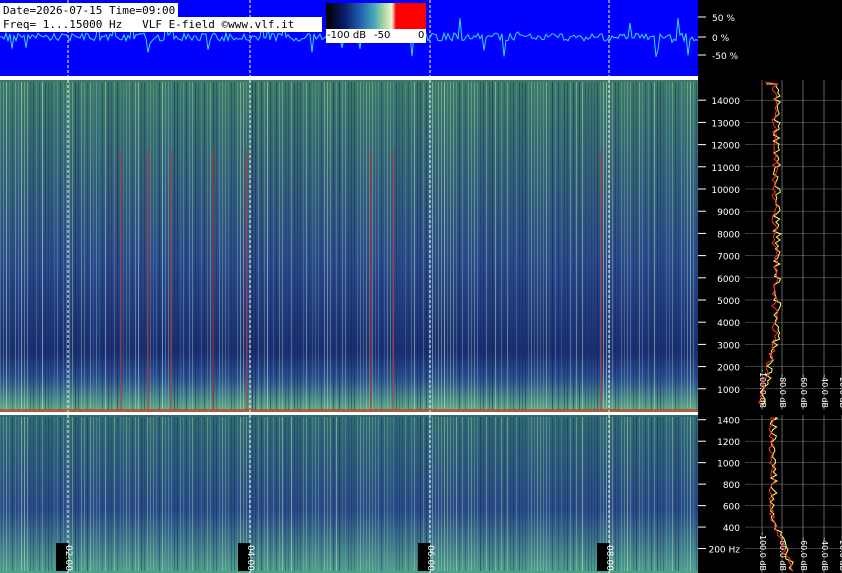 The image size is (842, 573). I want to click on frequency-tick-label: 200 Hz, so click(724, 551).